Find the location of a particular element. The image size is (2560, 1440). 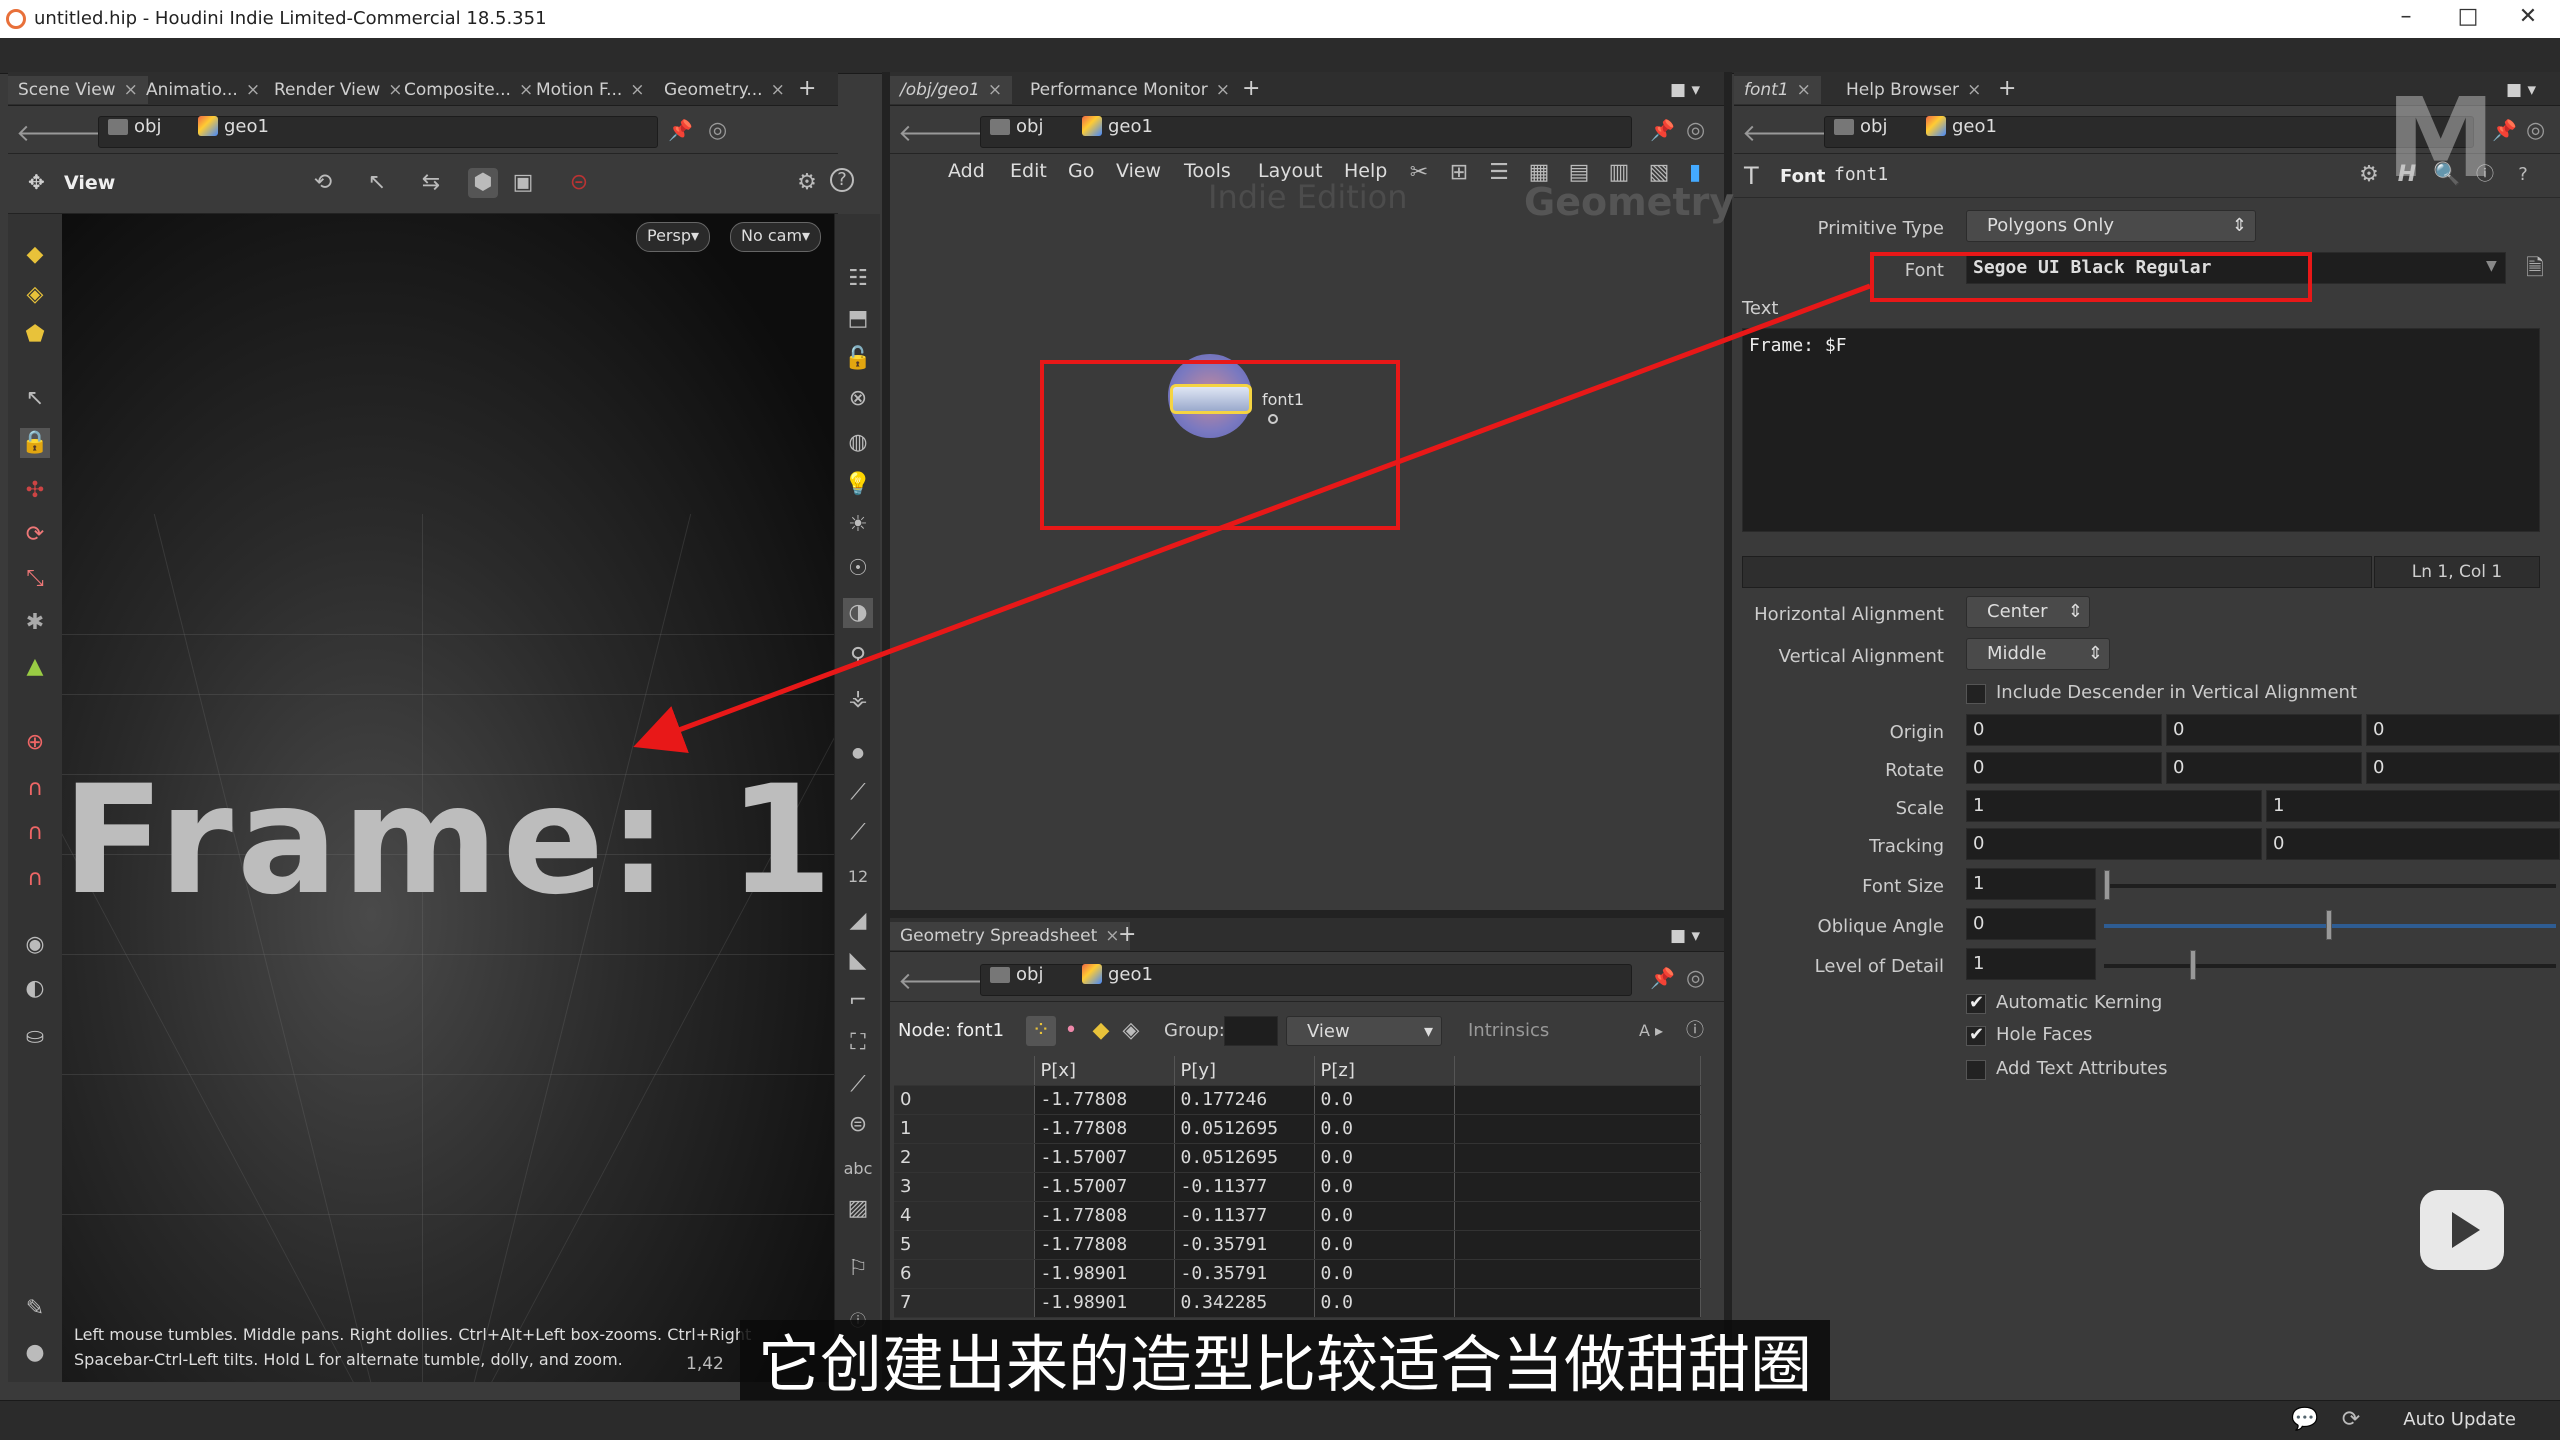

video-play-icon is located at coordinates (2462, 1230).